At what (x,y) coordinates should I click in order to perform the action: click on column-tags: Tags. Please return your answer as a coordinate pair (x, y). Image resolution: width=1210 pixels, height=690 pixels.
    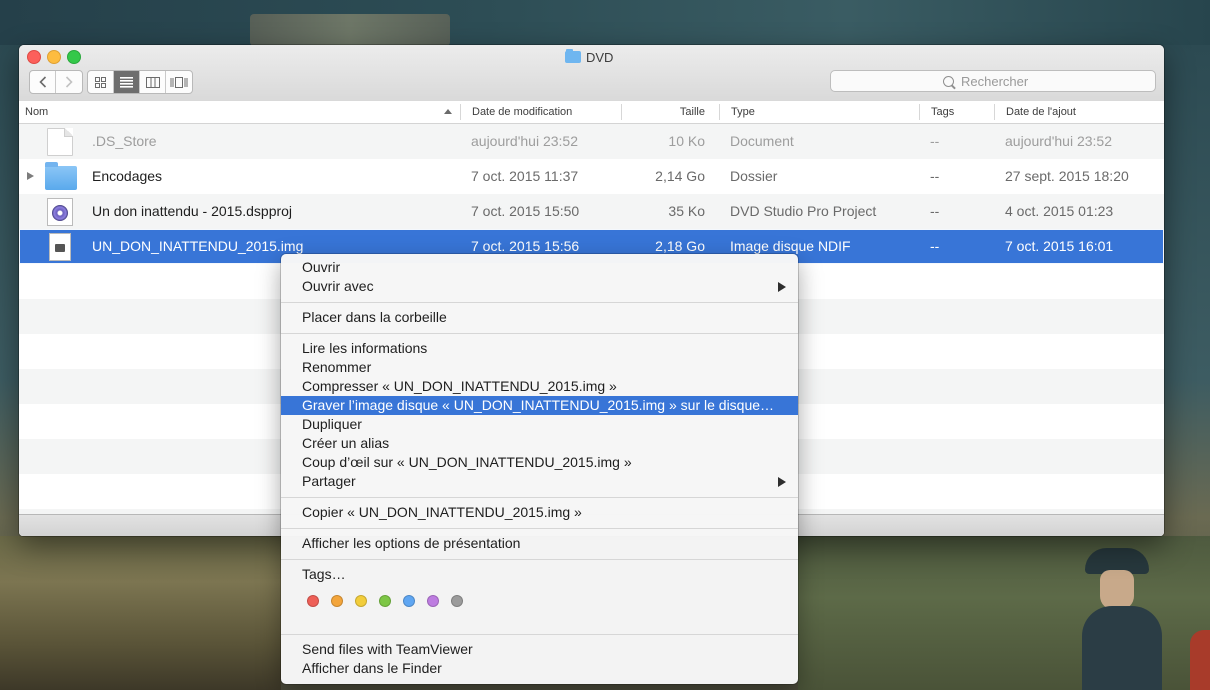
    Looking at the image, I should click on (942, 112).